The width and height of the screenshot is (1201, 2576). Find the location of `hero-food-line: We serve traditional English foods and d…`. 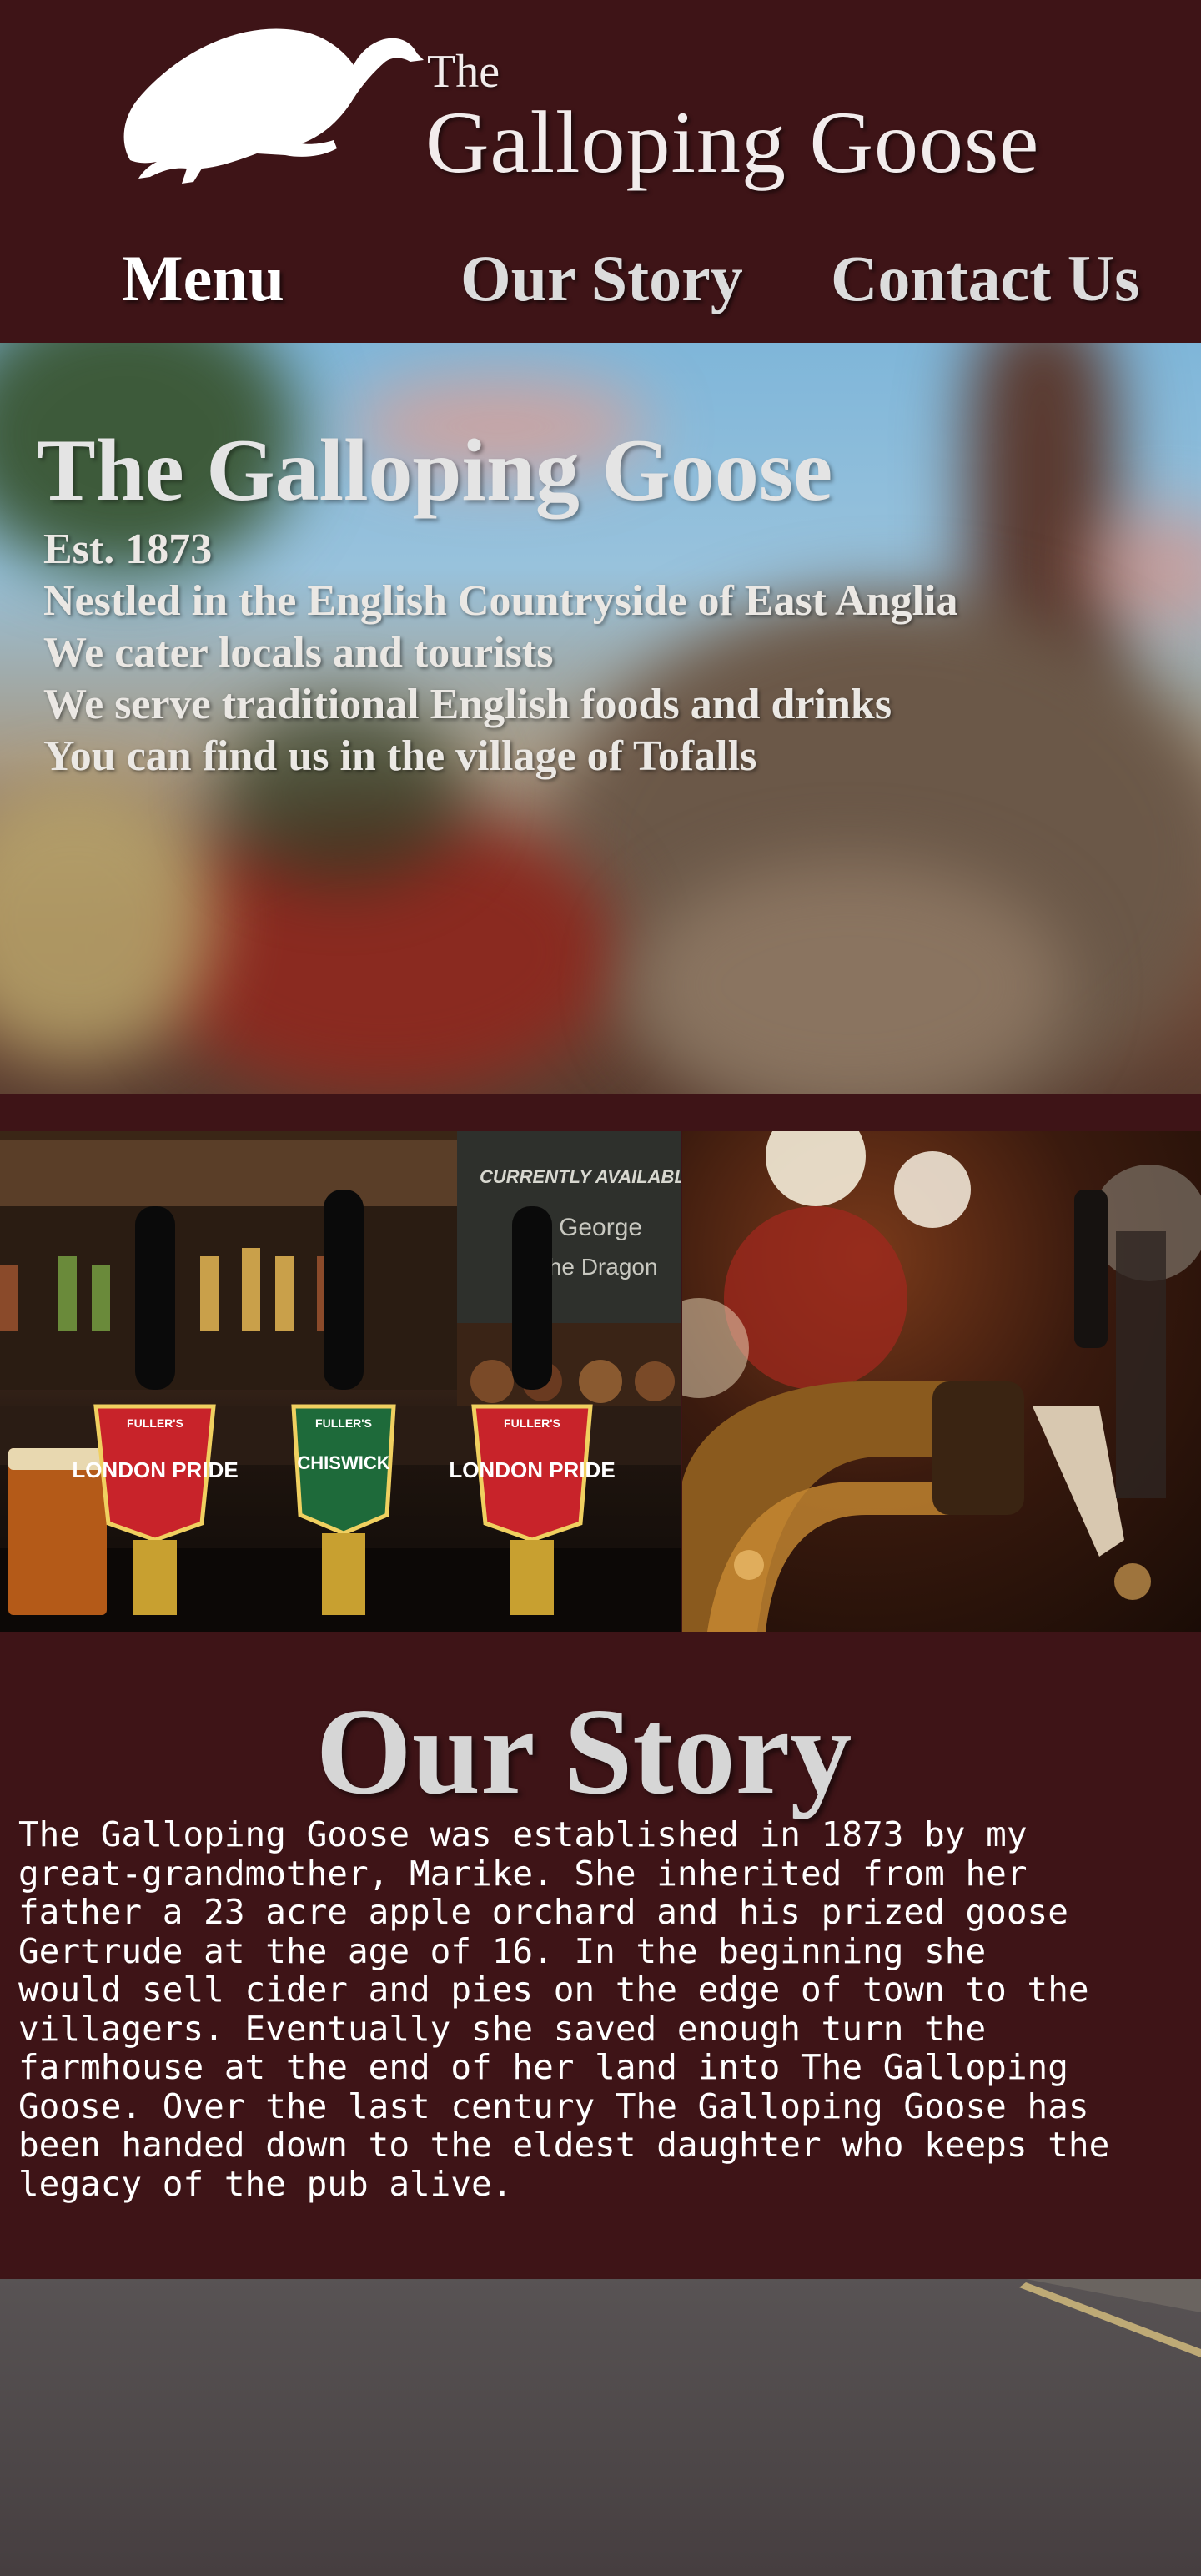

hero-food-line: We serve traditional English foods and d… is located at coordinates (468, 704).